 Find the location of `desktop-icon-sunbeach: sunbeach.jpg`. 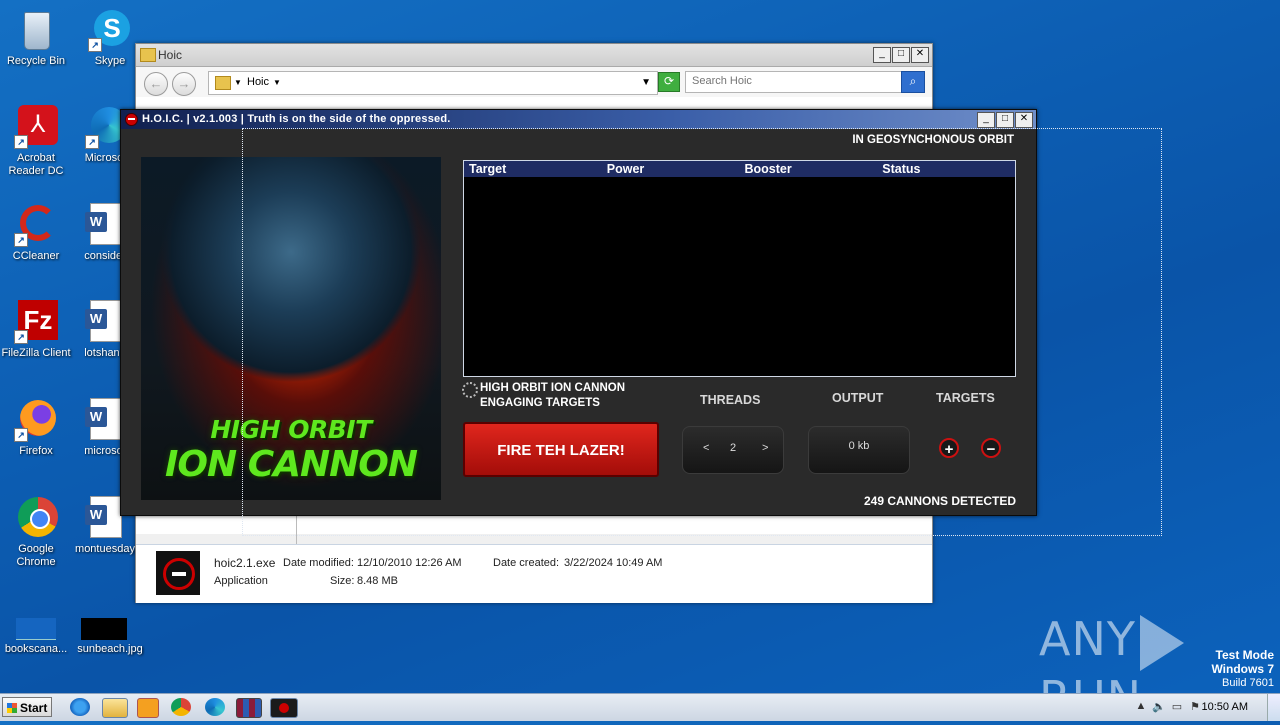

desktop-icon-sunbeach: sunbeach.jpg is located at coordinates (110, 637).